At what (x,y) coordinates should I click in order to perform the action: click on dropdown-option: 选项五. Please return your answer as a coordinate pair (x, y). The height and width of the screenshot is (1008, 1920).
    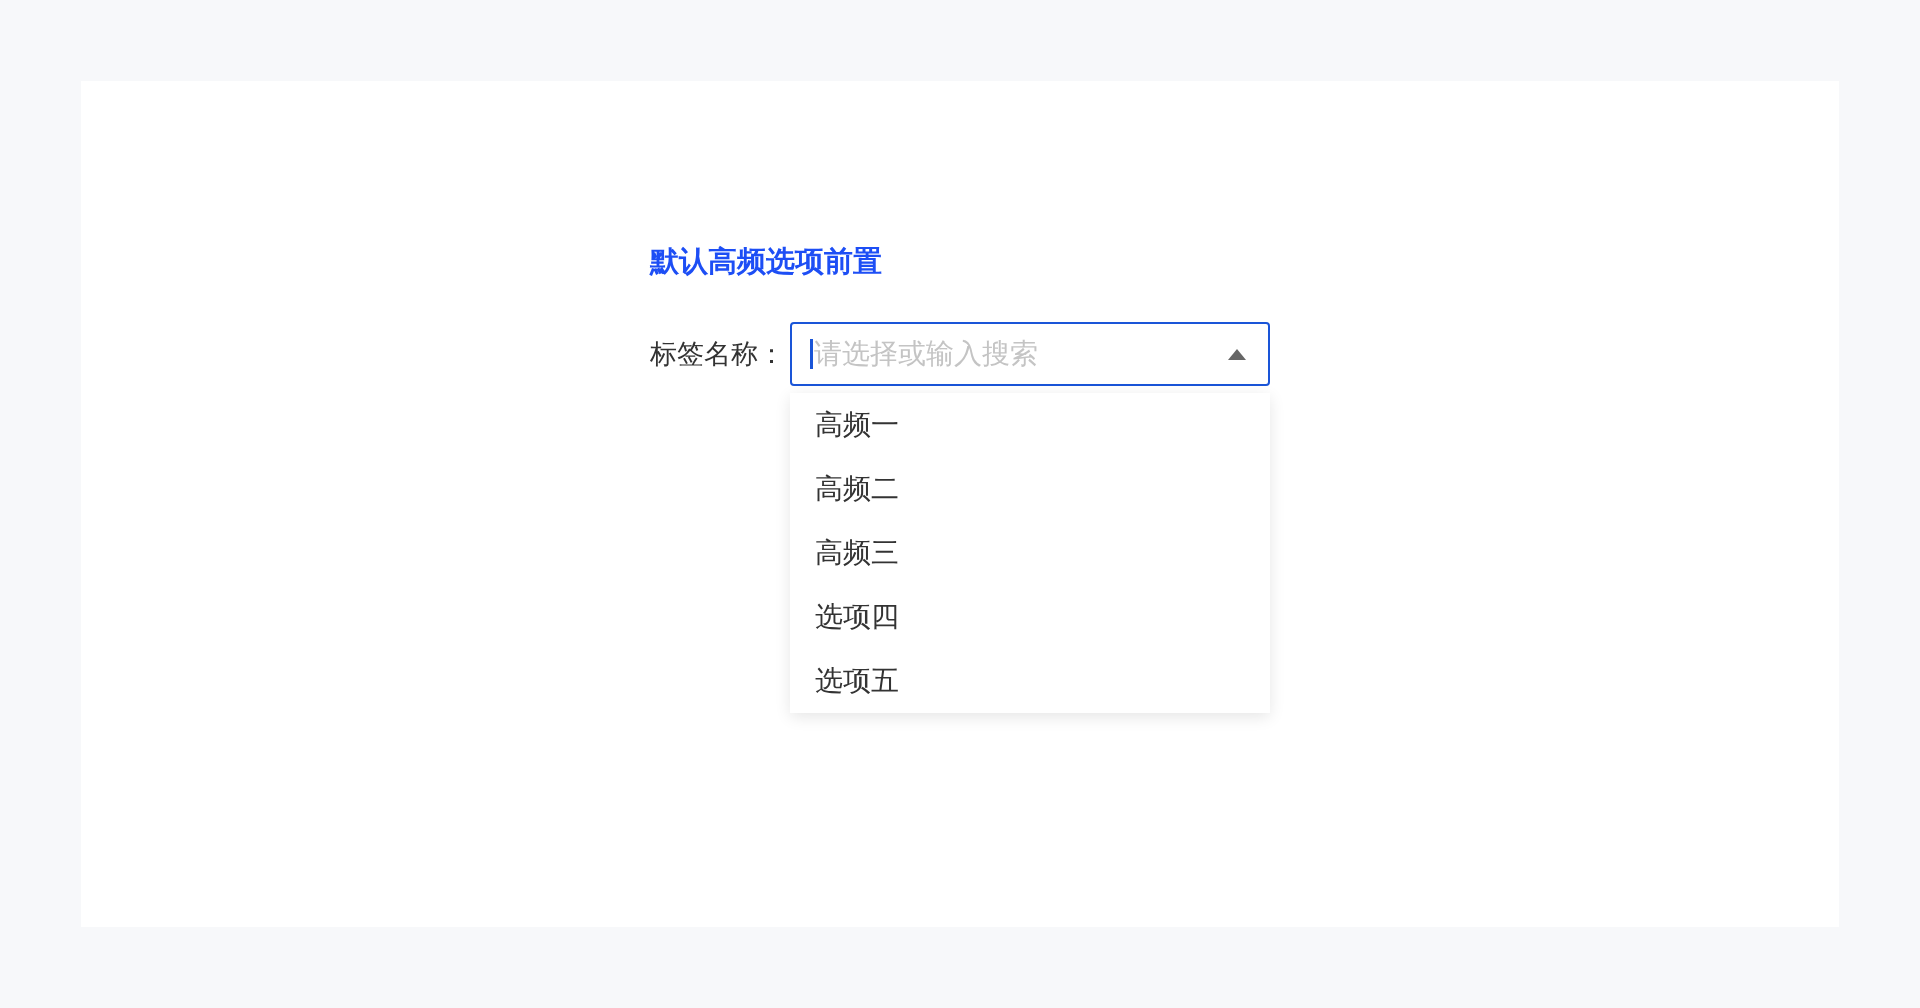
    Looking at the image, I should click on (1030, 681).